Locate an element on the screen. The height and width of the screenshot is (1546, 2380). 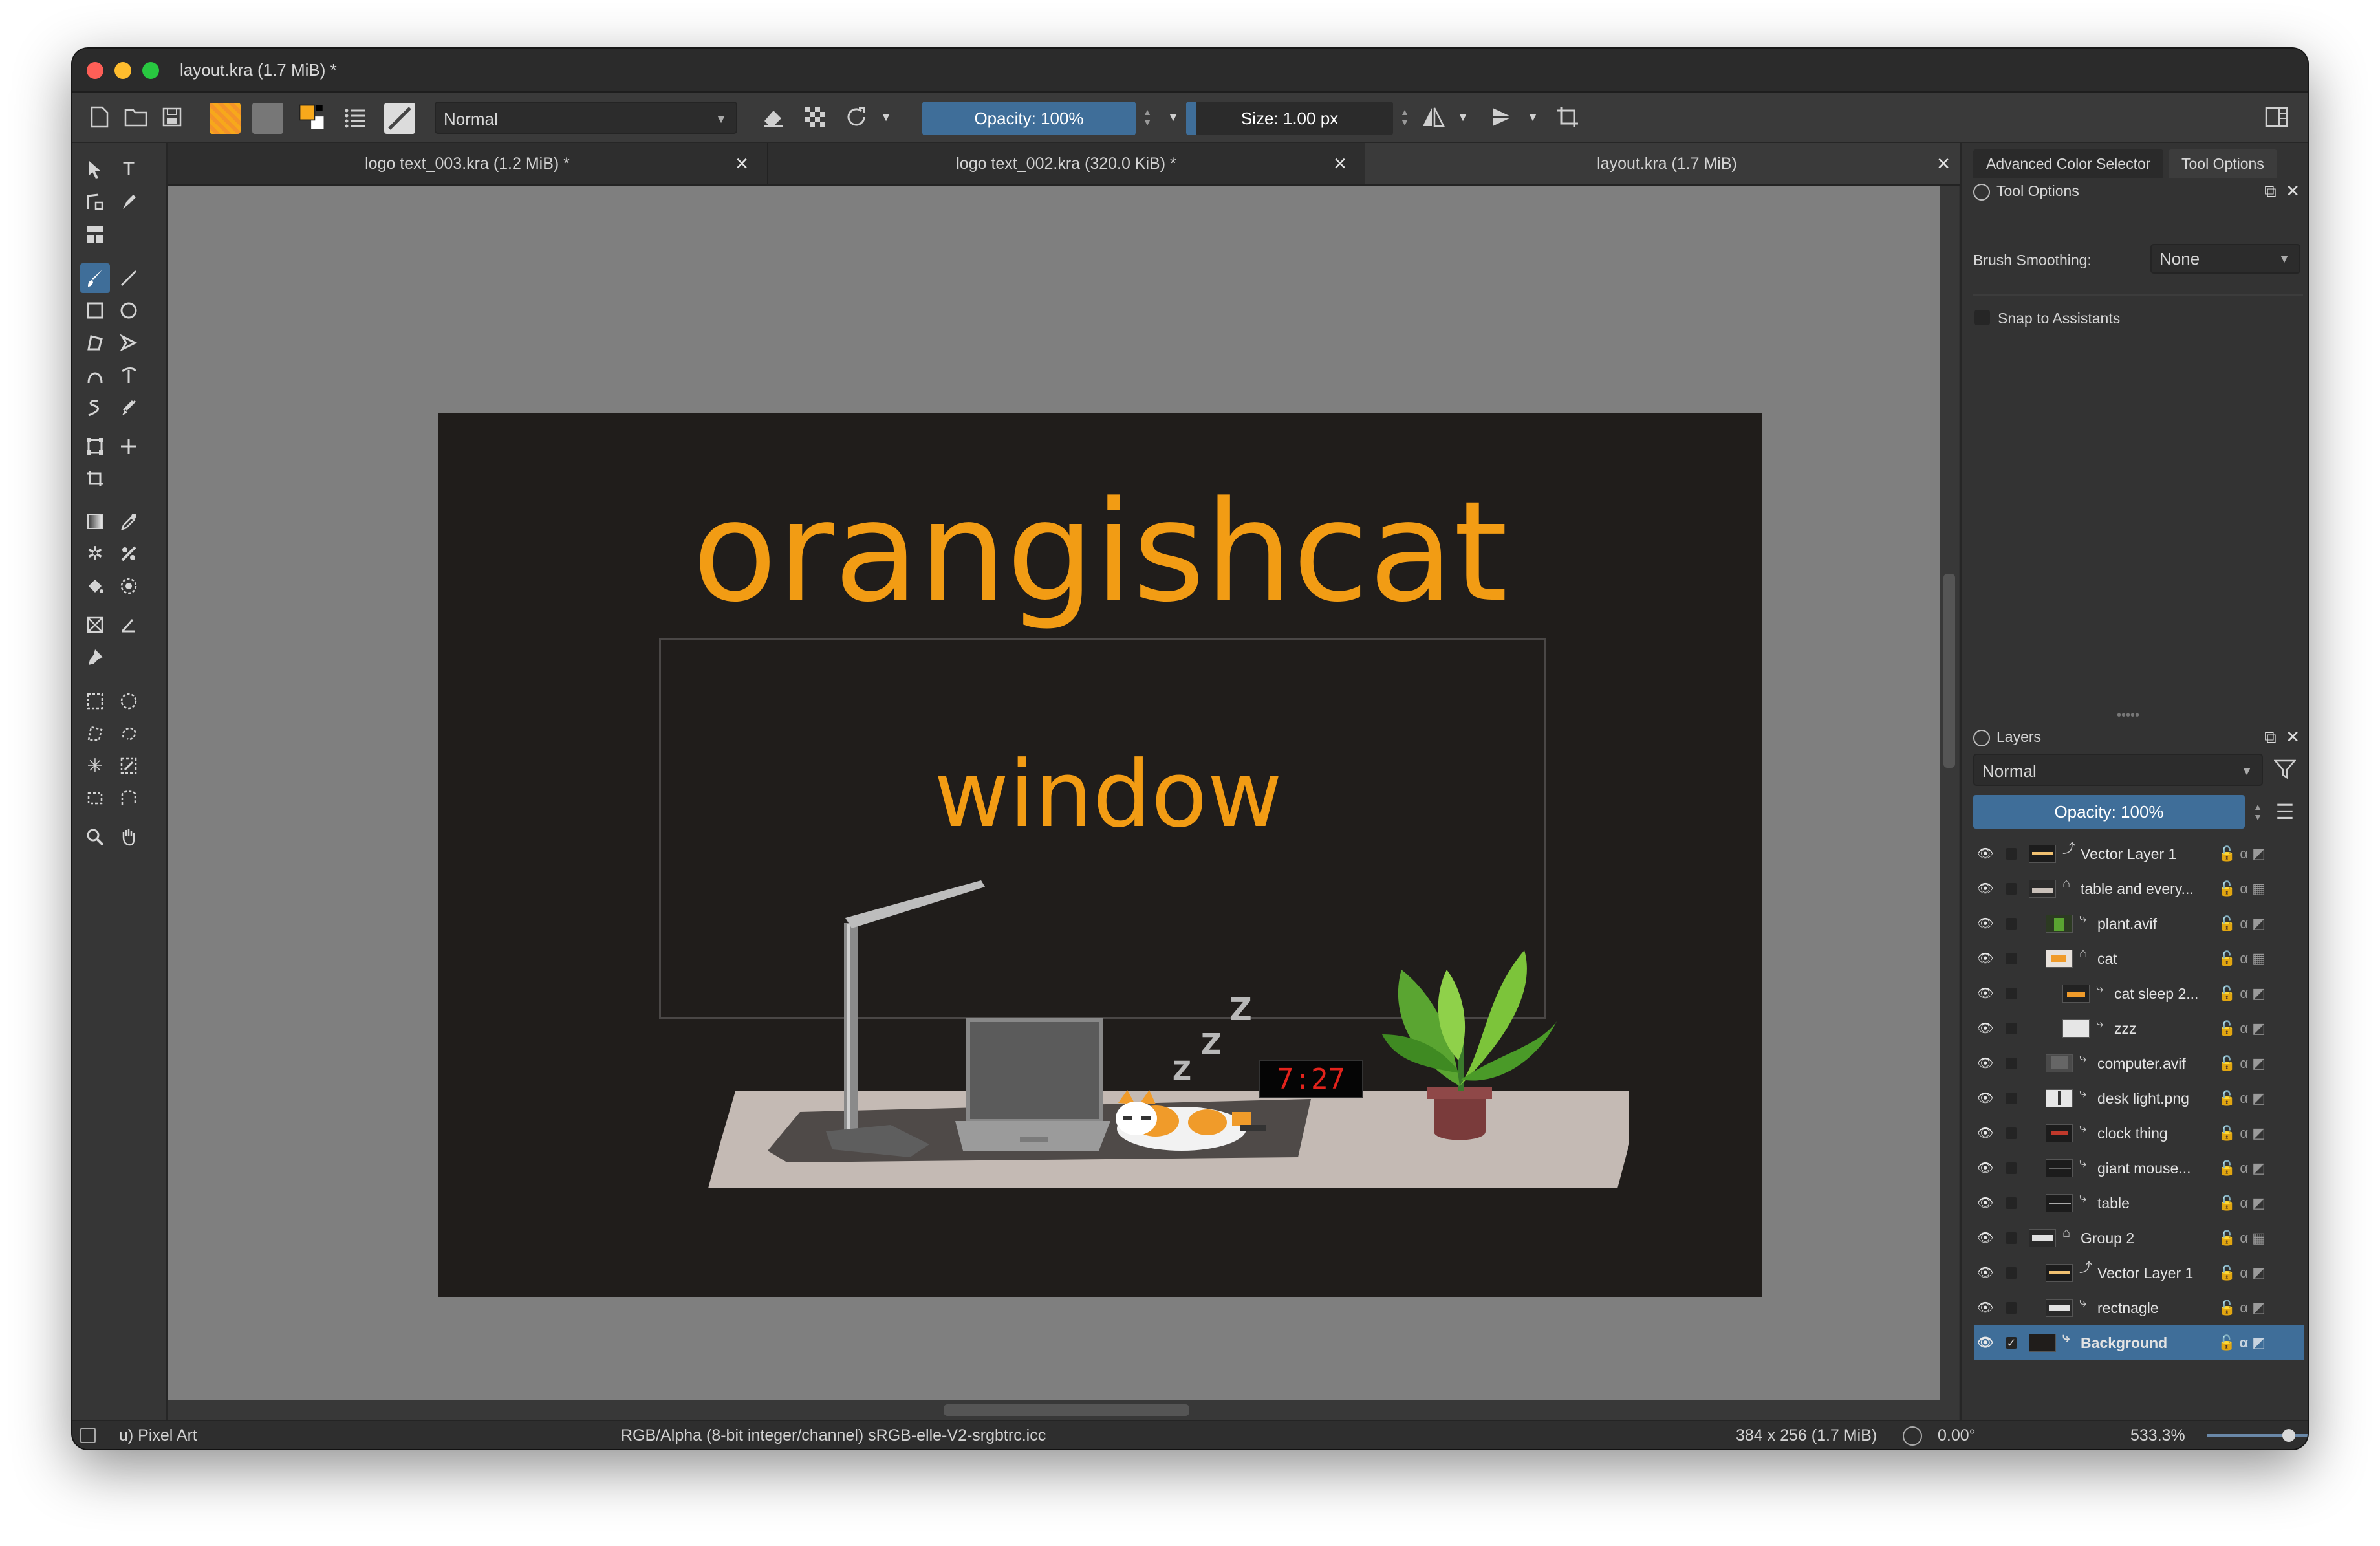
new-document-icon is located at coordinates (99, 117).